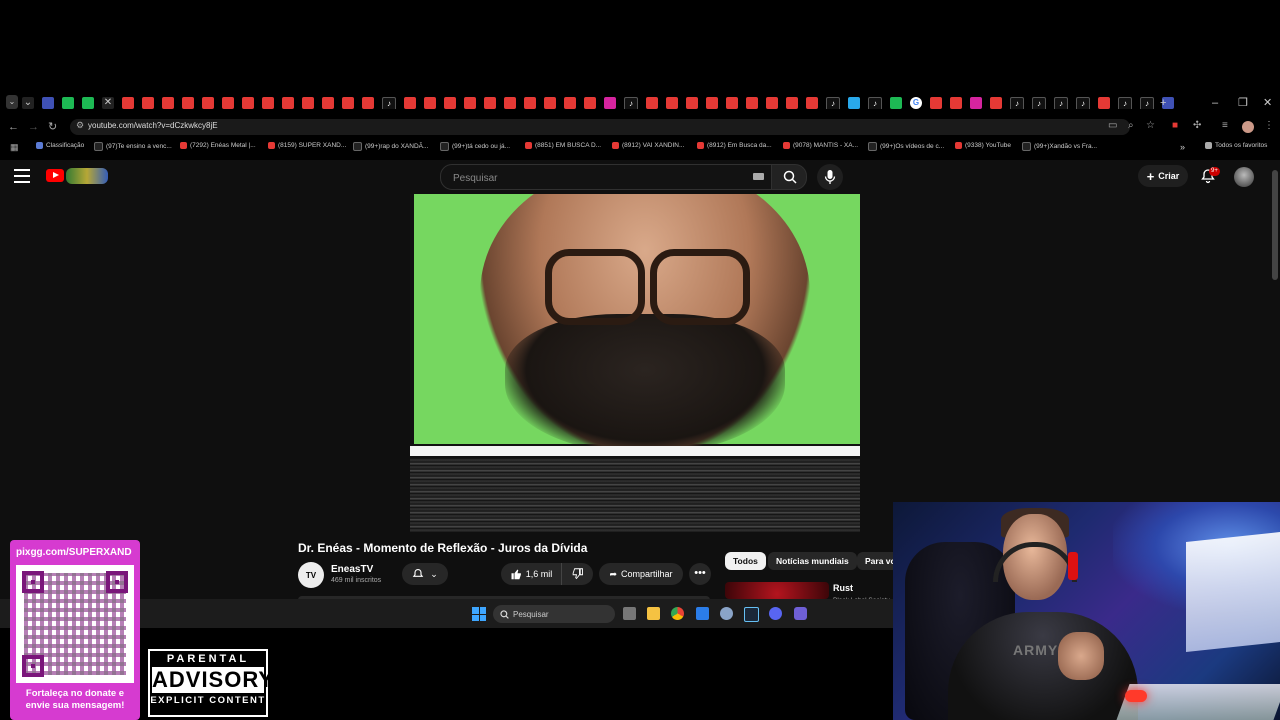  I want to click on settings-icon, so click(726, 613).